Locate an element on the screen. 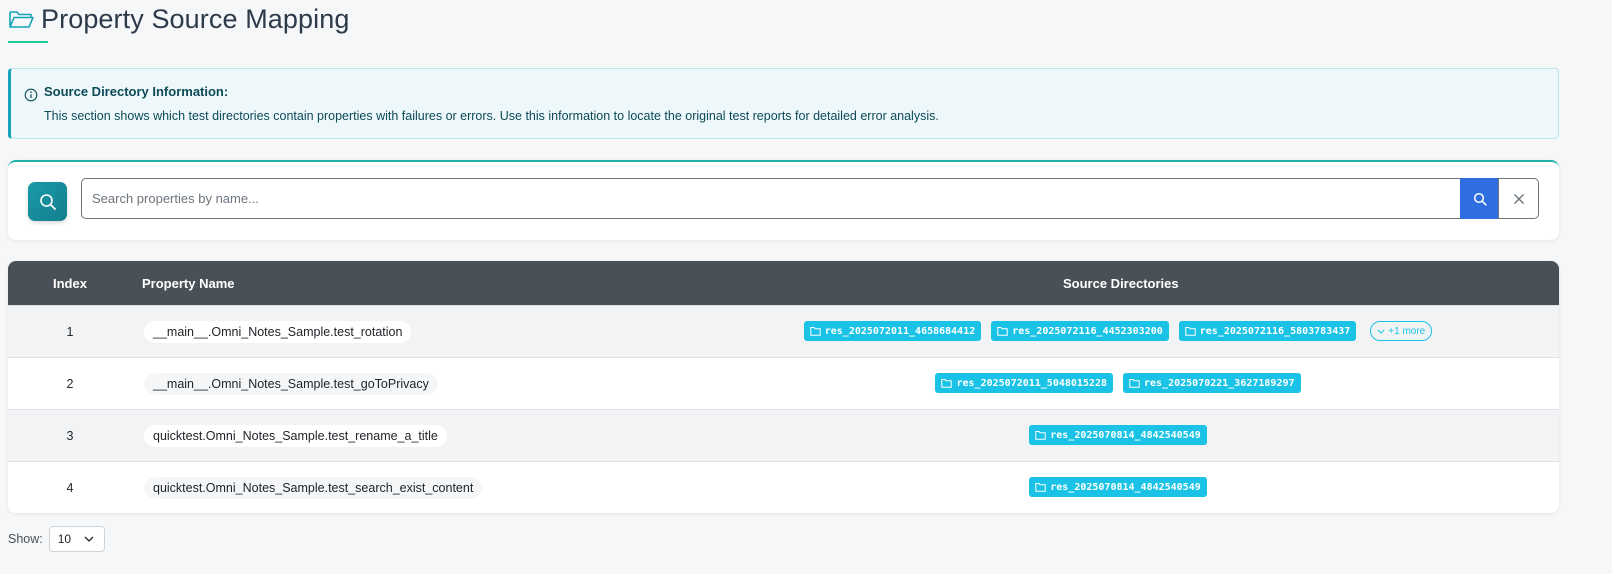 Image resolution: width=1612 pixels, height=574 pixels. source-directory-badge: res_2025070221_3627189297 is located at coordinates (1212, 383).